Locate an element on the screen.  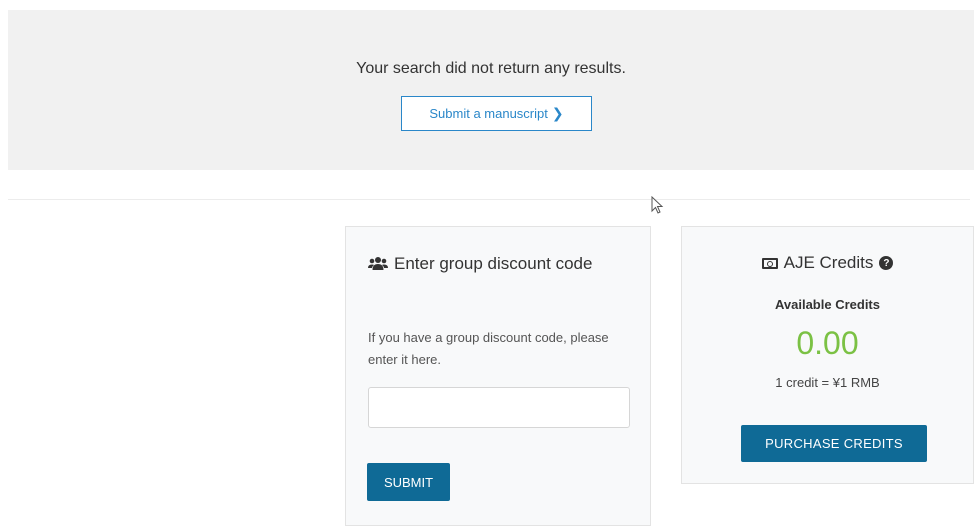
aje-credits-title-text: AJE Credits is located at coordinates (828, 262).